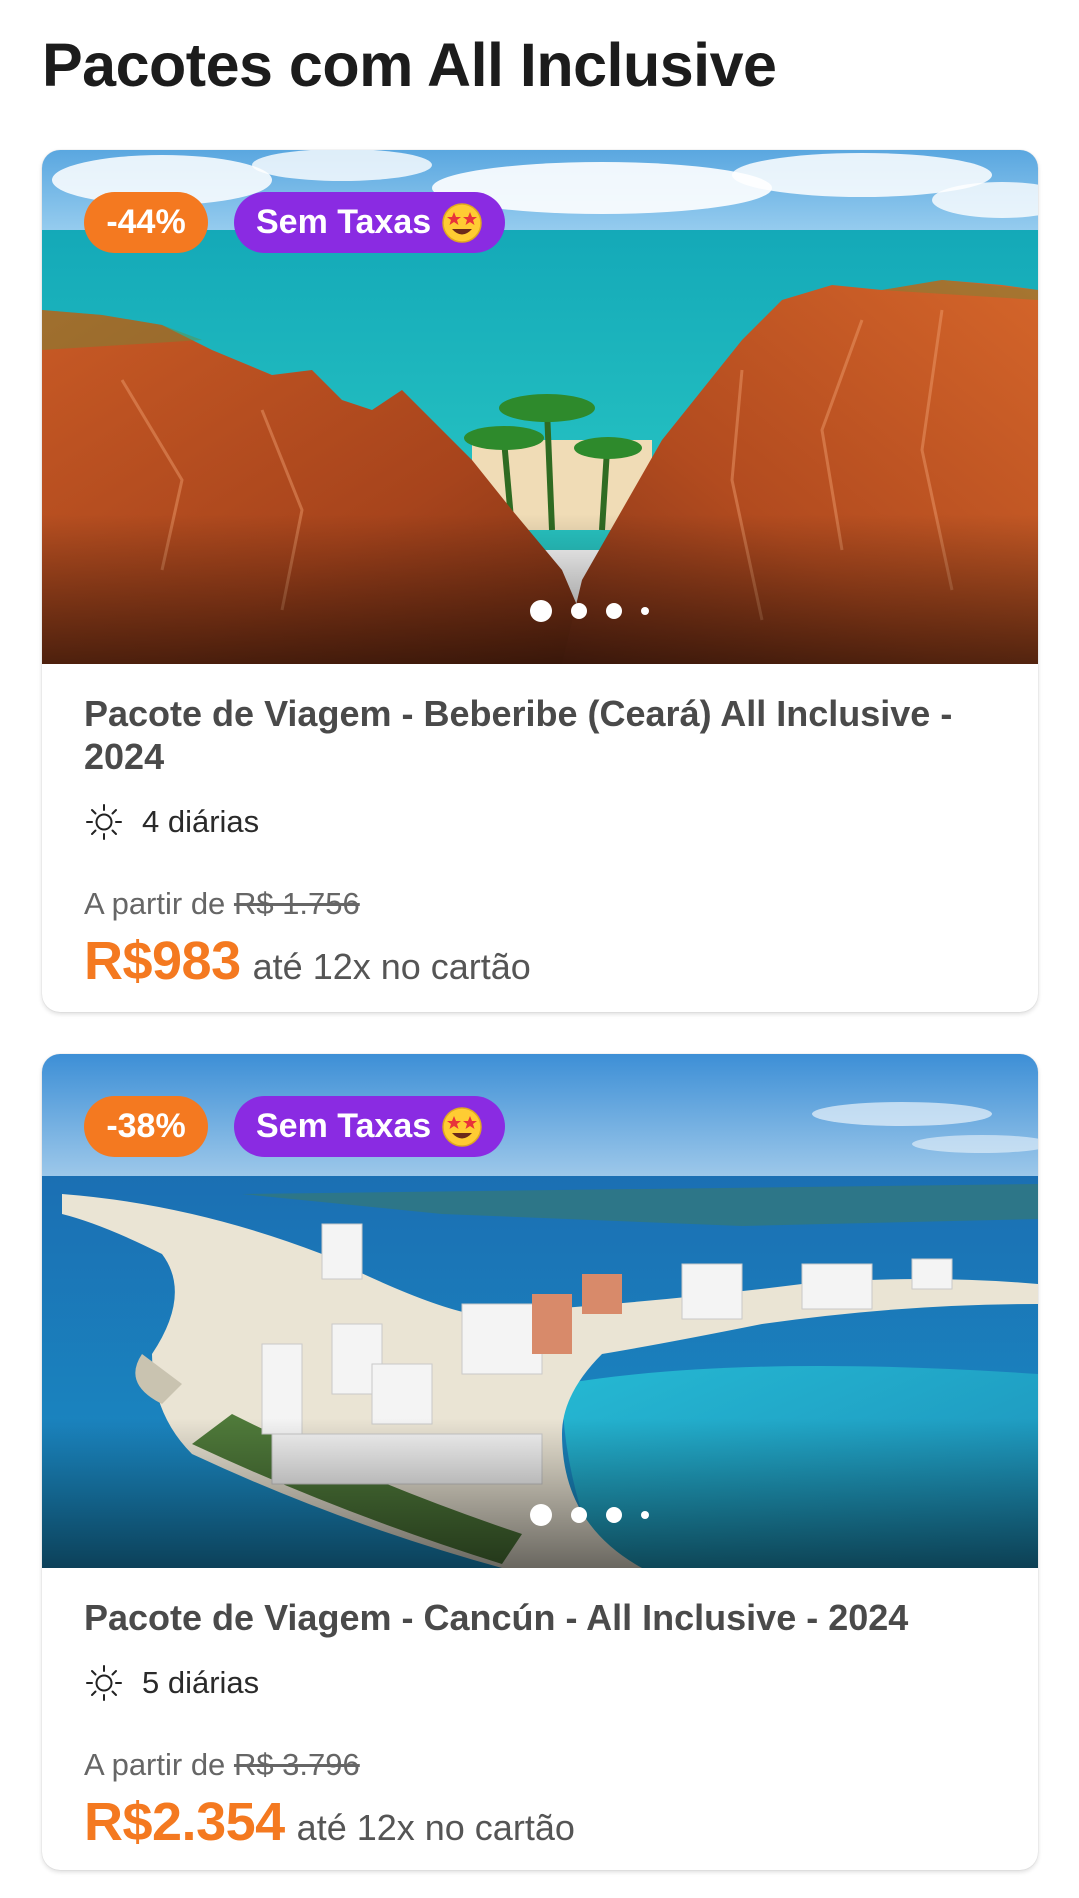 The height and width of the screenshot is (1898, 1079). Describe the element at coordinates (146, 1126) in the screenshot. I see `discount-badge: -38%` at that location.